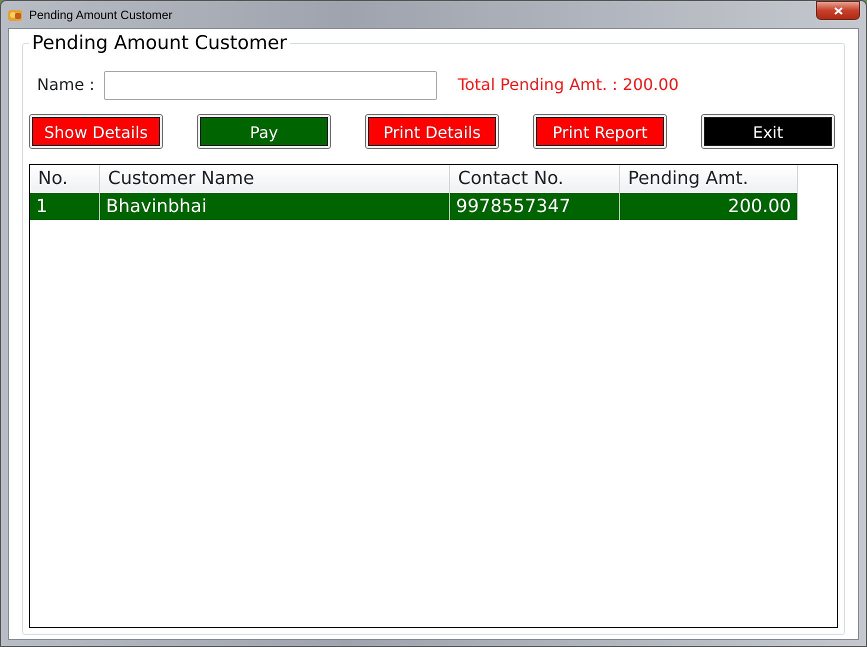 Image resolution: width=867 pixels, height=647 pixels. I want to click on close-button, so click(838, 10).